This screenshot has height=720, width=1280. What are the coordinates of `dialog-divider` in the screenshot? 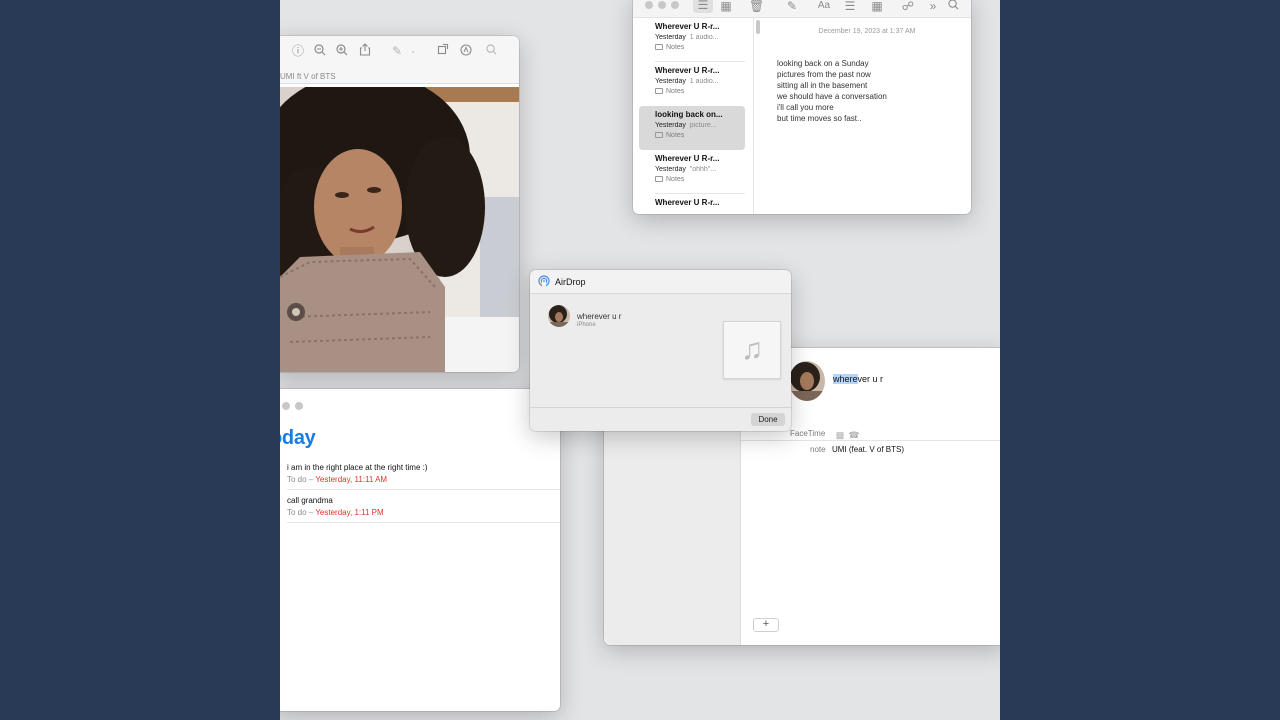 It's located at (660, 407).